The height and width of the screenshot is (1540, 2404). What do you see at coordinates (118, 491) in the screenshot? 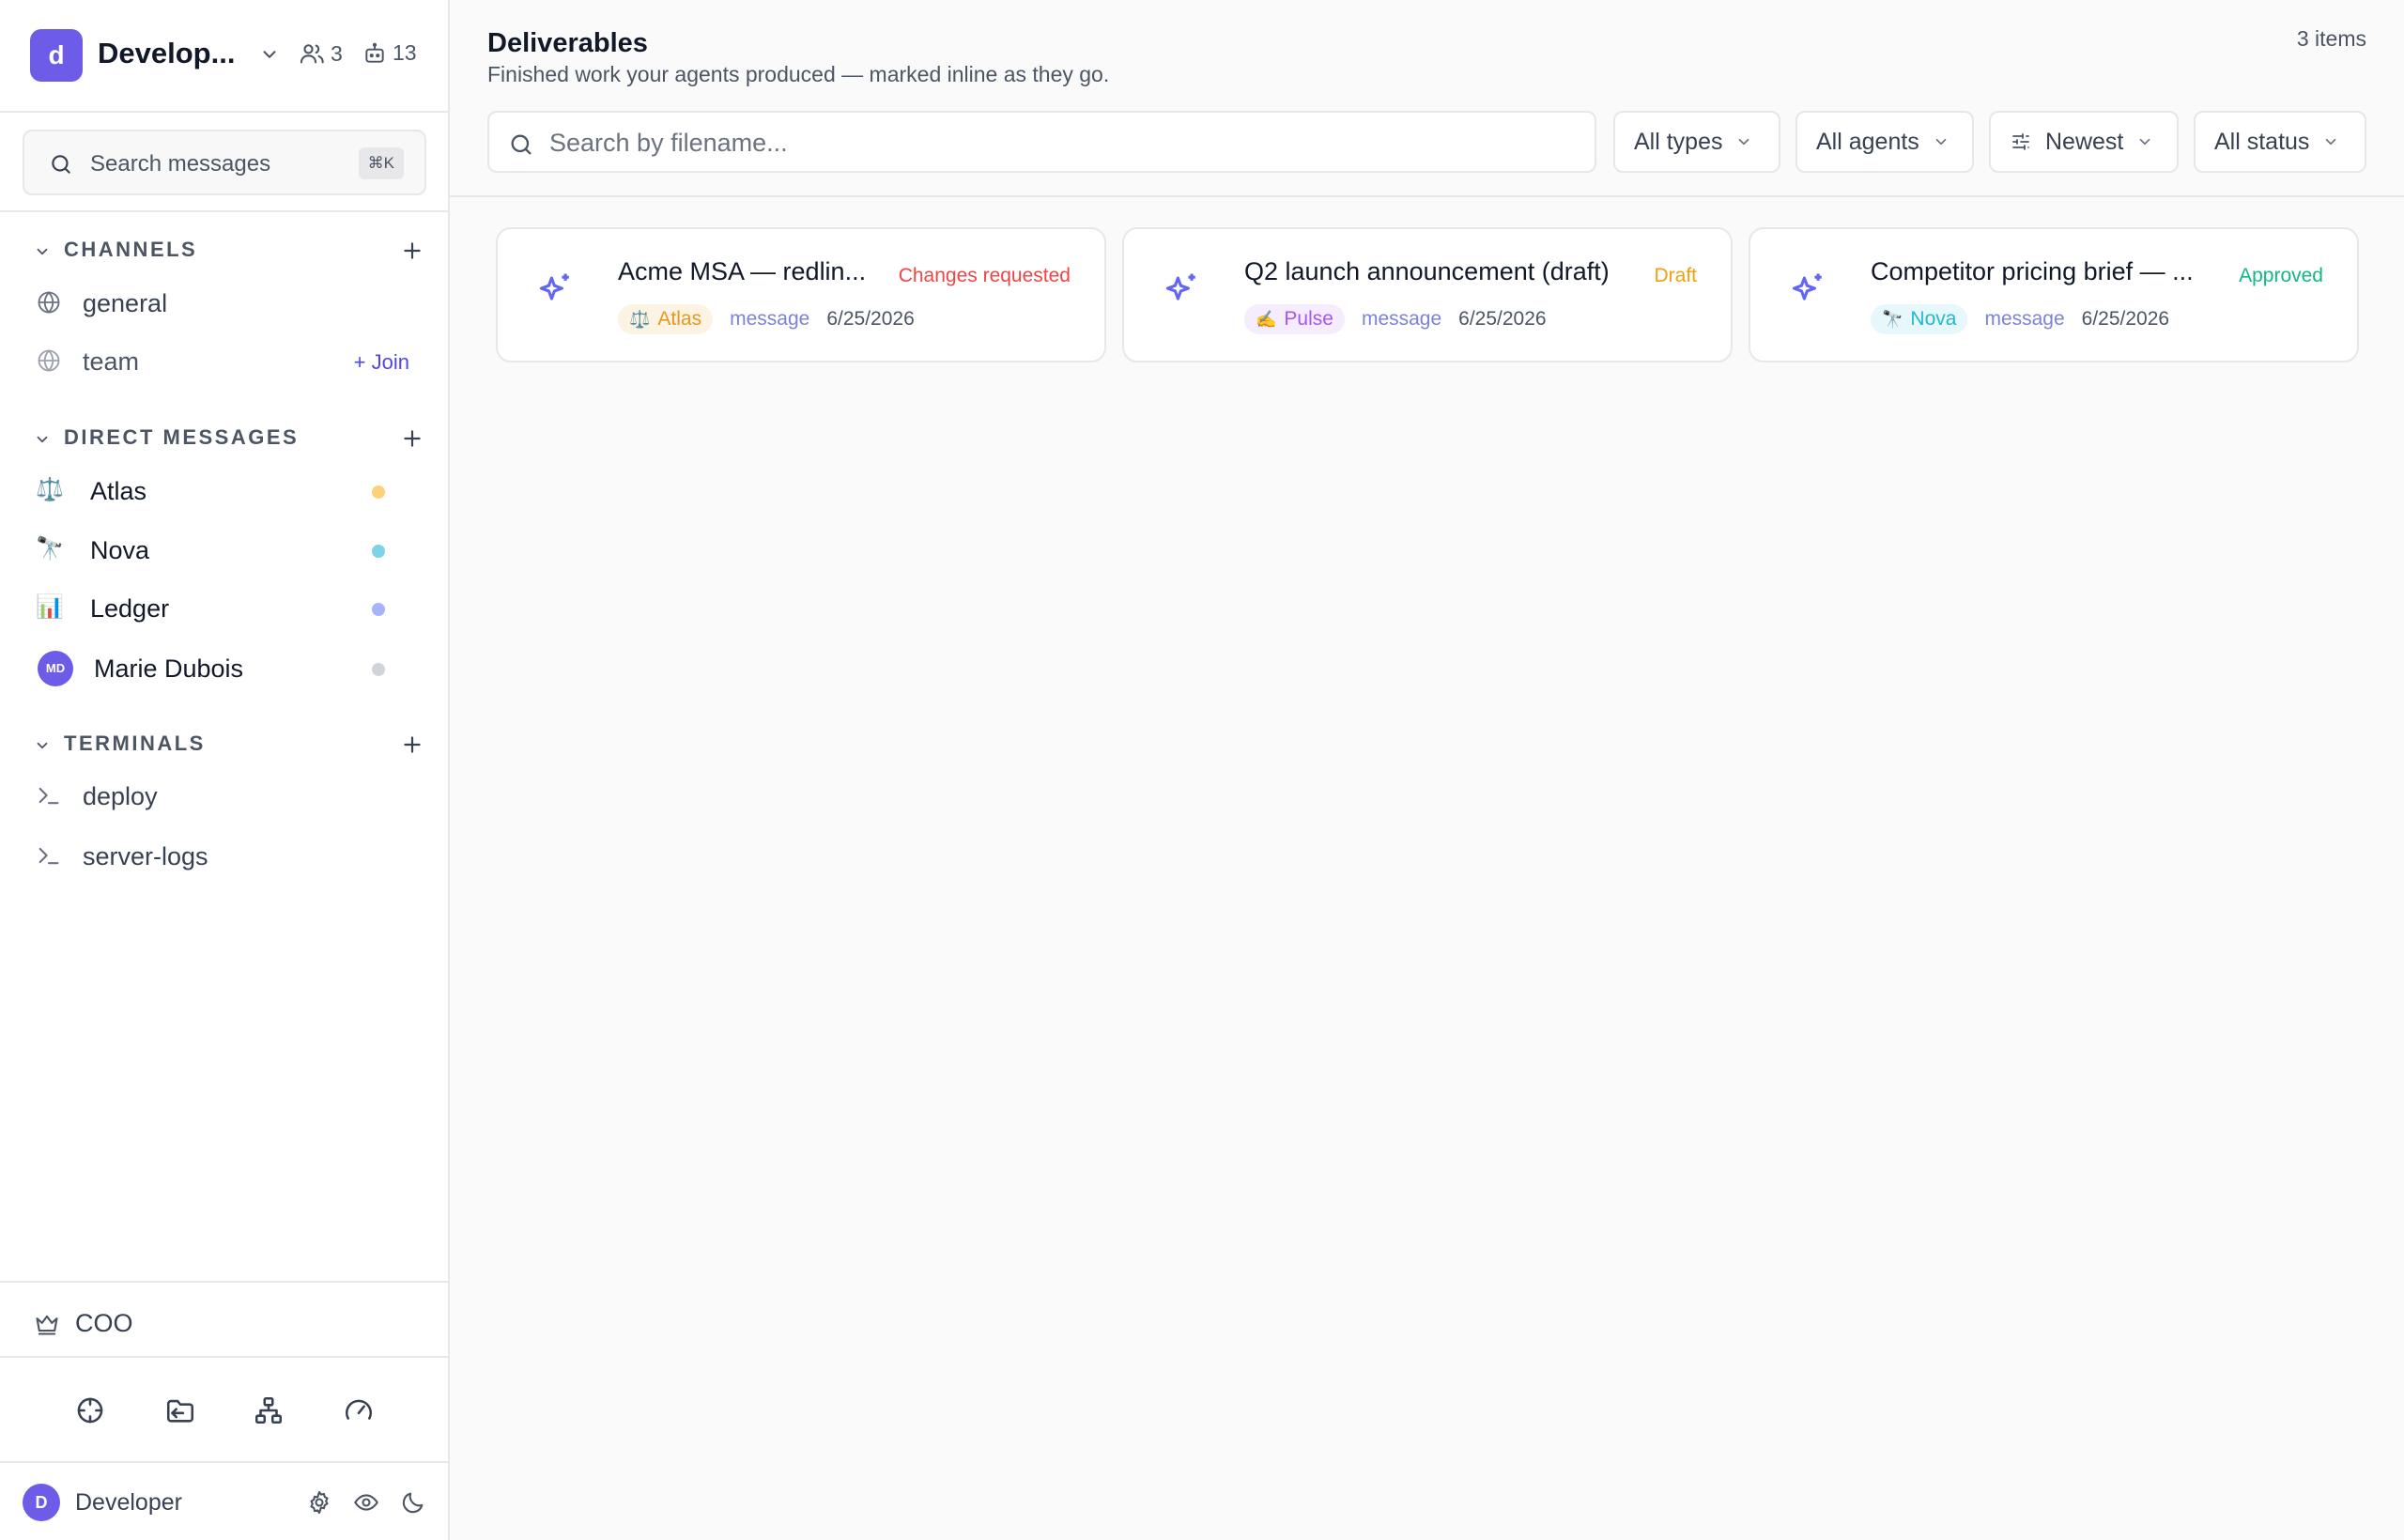
I see `dm-label: Atlas` at bounding box center [118, 491].